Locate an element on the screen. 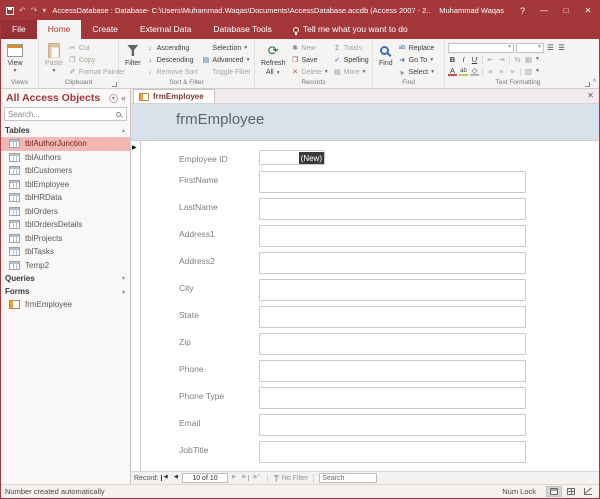 The image size is (600, 499). copy-button: ❐ Copy is located at coordinates (96, 60).